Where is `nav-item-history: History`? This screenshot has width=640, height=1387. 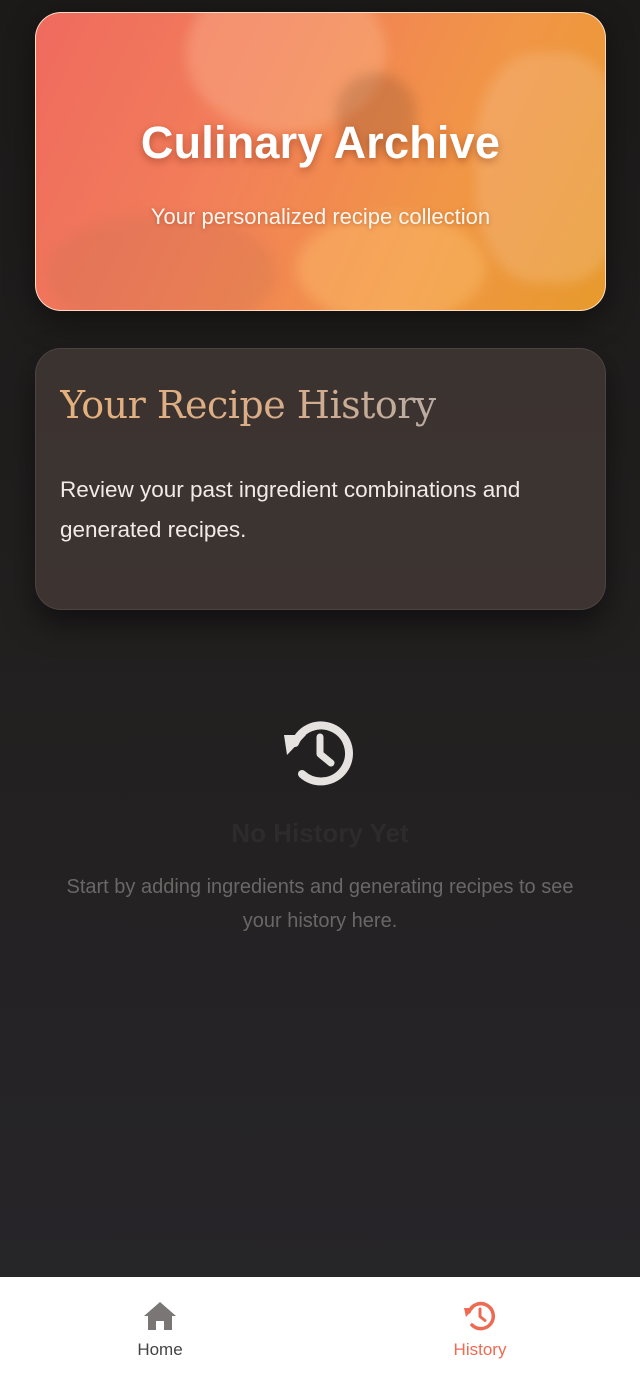
nav-item-history: History is located at coordinates (480, 1332).